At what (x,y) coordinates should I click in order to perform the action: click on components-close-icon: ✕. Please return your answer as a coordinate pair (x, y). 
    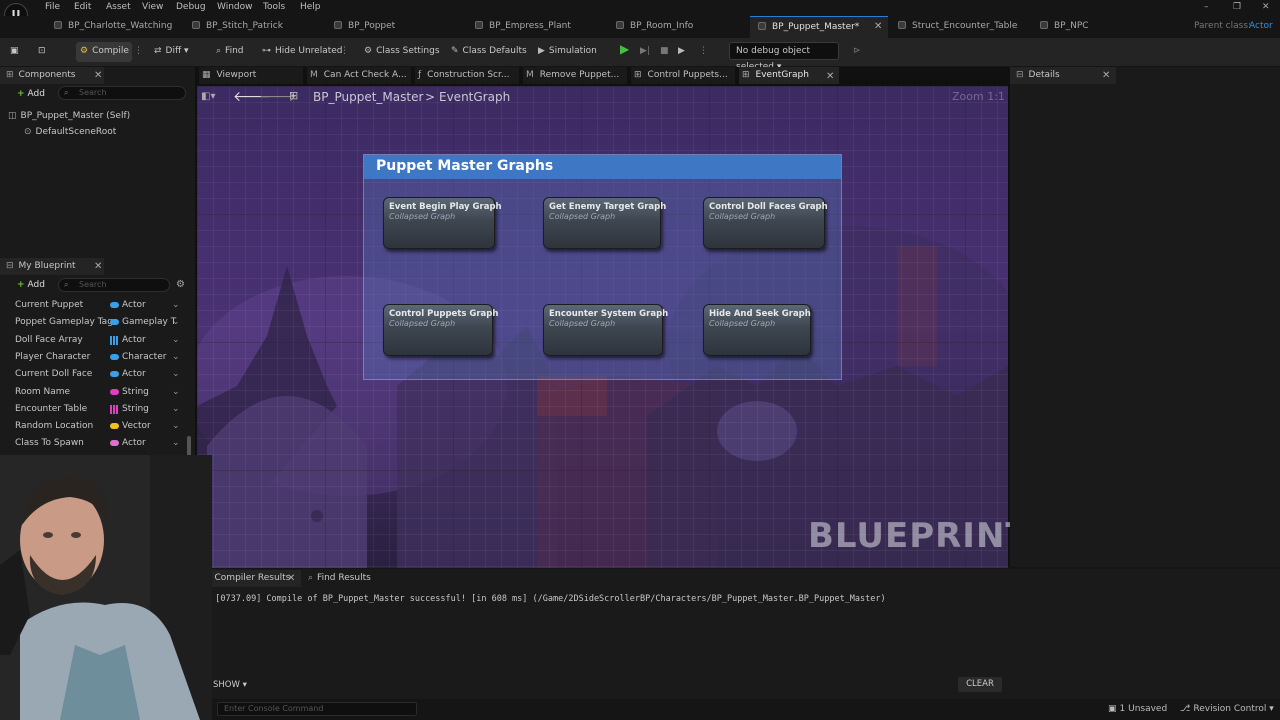
    Looking at the image, I should click on (98, 75).